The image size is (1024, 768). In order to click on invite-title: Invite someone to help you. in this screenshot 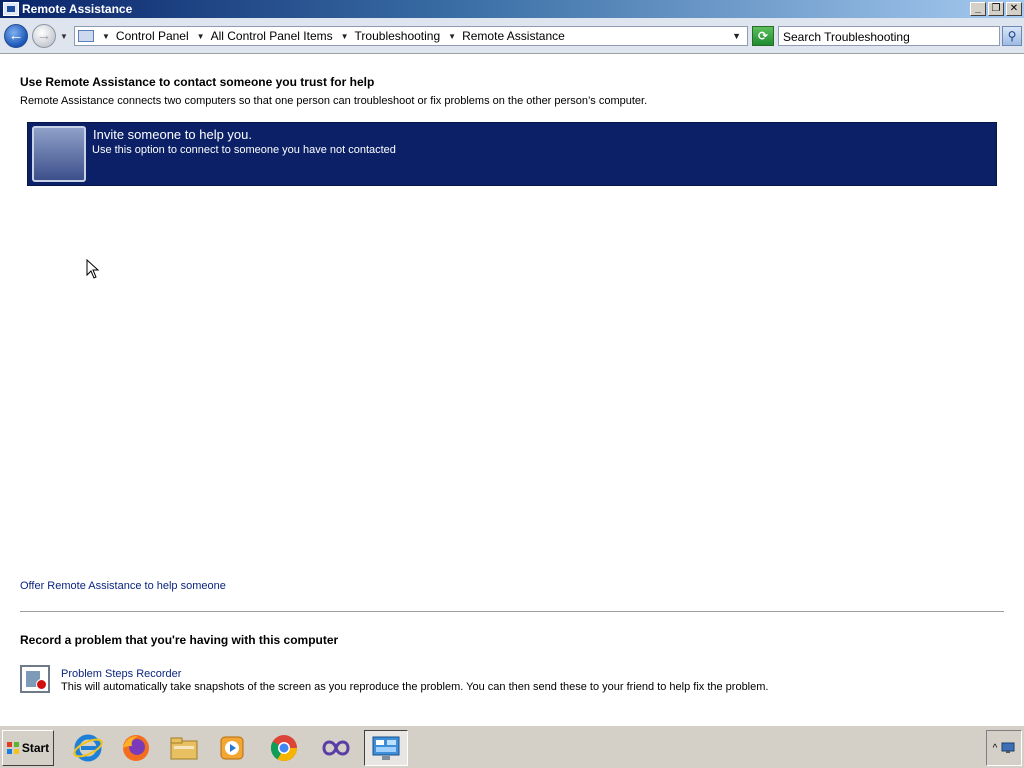, I will do `click(172, 134)`.